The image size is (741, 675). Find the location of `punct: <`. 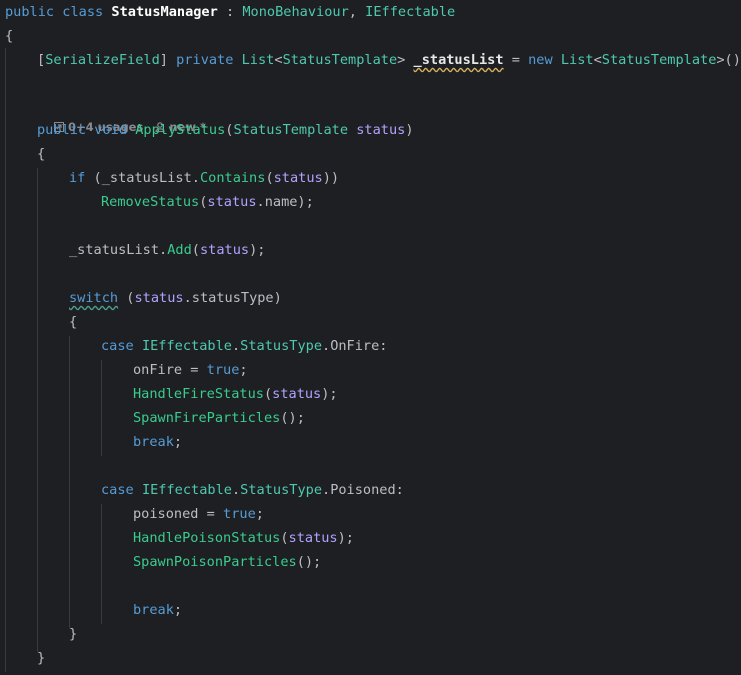

punct: < is located at coordinates (278, 60).